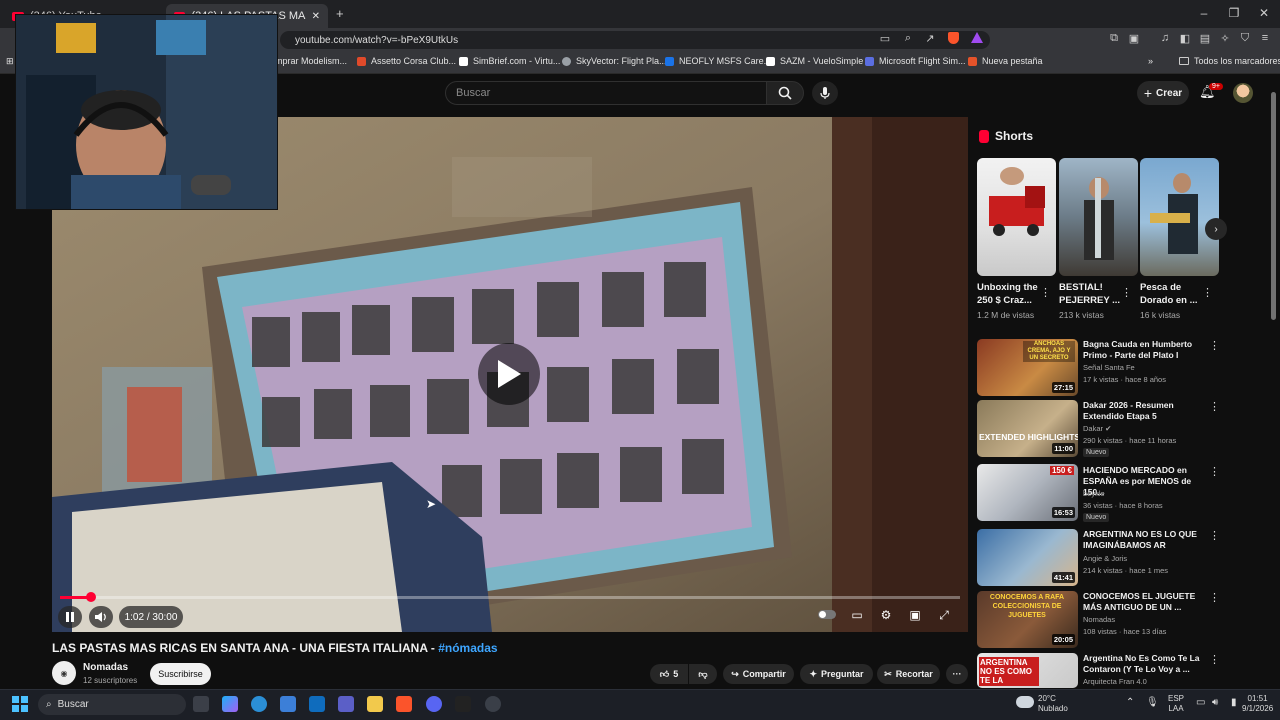 This screenshot has width=1280, height=720. Describe the element at coordinates (1273, 206) in the screenshot. I see `page-scrollbar` at that location.